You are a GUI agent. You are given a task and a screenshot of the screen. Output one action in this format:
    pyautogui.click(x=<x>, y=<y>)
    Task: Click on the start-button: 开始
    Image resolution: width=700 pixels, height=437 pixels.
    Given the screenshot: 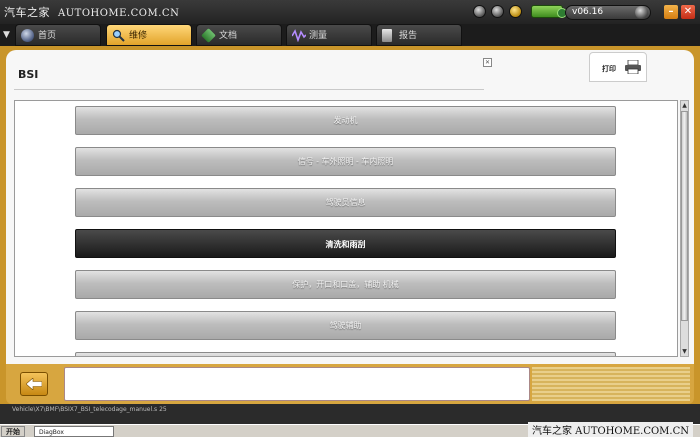 What is the action you would take?
    pyautogui.click(x=13, y=431)
    